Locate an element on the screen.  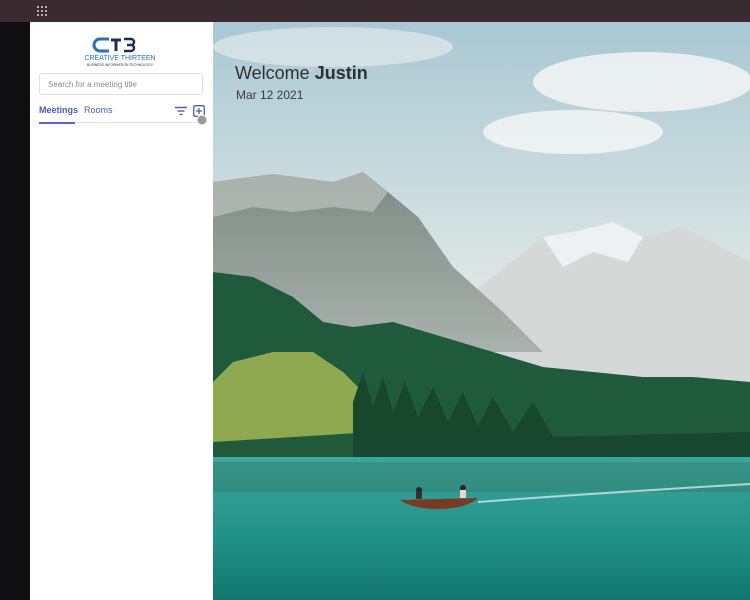
meeting-search-input is located at coordinates (121, 84).